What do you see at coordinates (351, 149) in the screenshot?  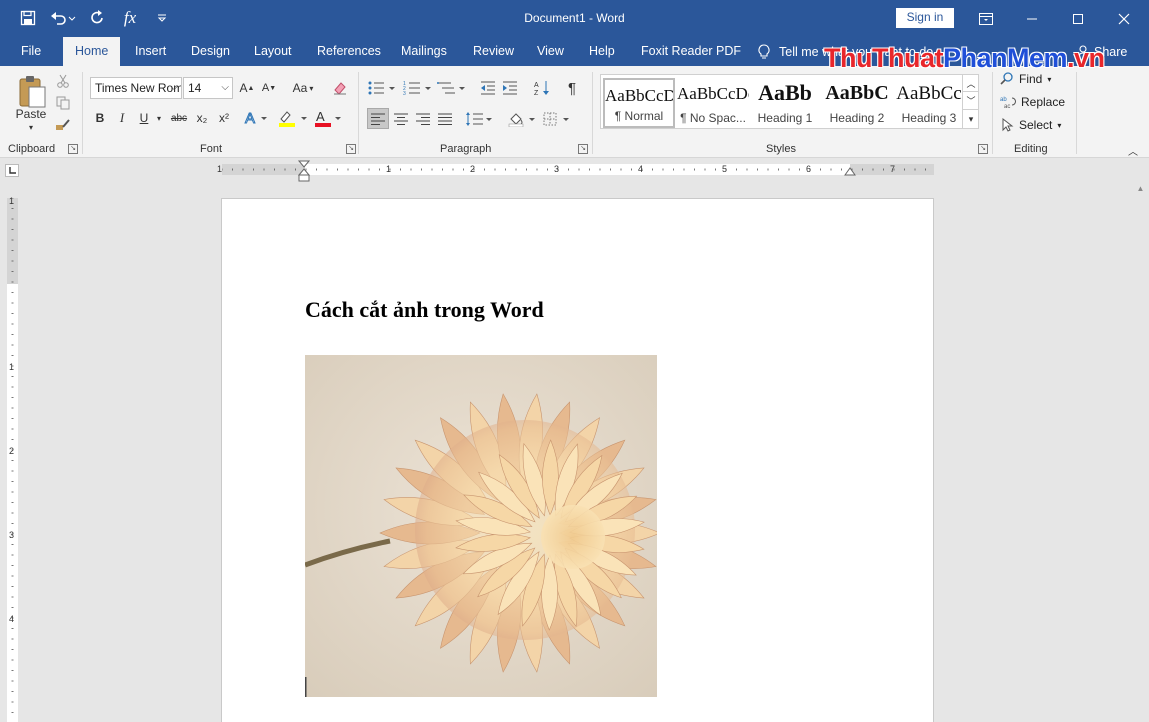 I see `font-launcher-icon: ↘` at bounding box center [351, 149].